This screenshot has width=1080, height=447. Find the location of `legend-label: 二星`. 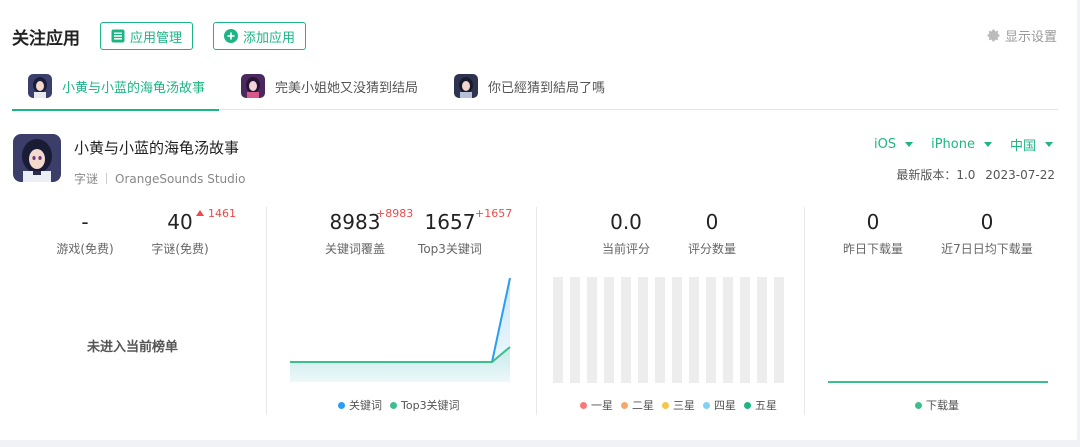

legend-label: 二星 is located at coordinates (643, 405).